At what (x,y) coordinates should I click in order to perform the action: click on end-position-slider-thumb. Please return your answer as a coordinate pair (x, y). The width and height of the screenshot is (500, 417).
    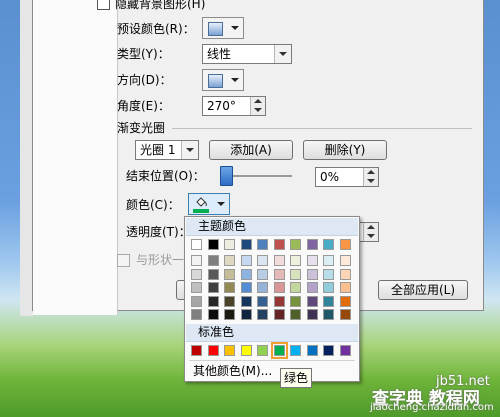
    Looking at the image, I should click on (226, 176).